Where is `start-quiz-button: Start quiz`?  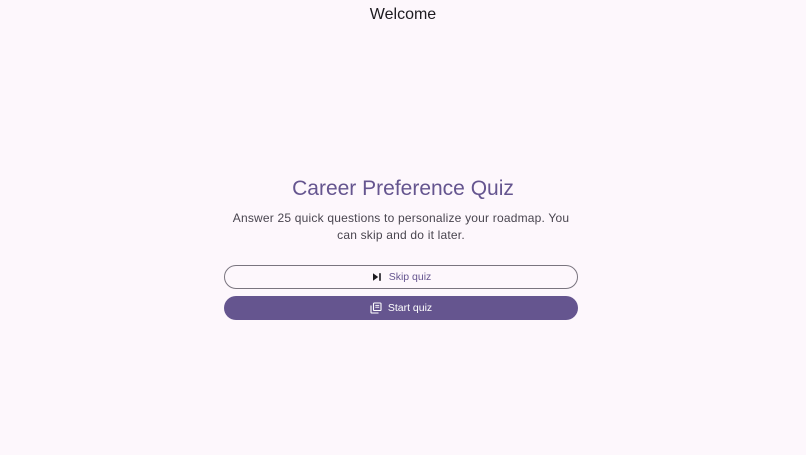 start-quiz-button: Start quiz is located at coordinates (401, 308).